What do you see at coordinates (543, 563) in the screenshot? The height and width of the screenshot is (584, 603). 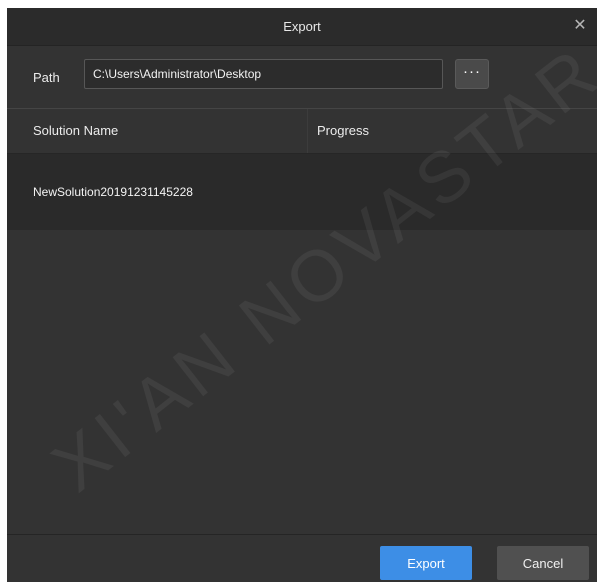 I see `cancel-button: Cancel` at bounding box center [543, 563].